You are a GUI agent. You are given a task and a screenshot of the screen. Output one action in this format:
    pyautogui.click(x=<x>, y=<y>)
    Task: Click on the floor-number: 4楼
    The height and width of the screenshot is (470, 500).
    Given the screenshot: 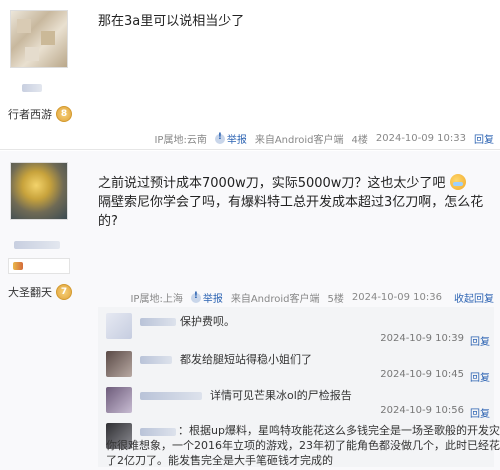 What is the action you would take?
    pyautogui.click(x=359, y=140)
    